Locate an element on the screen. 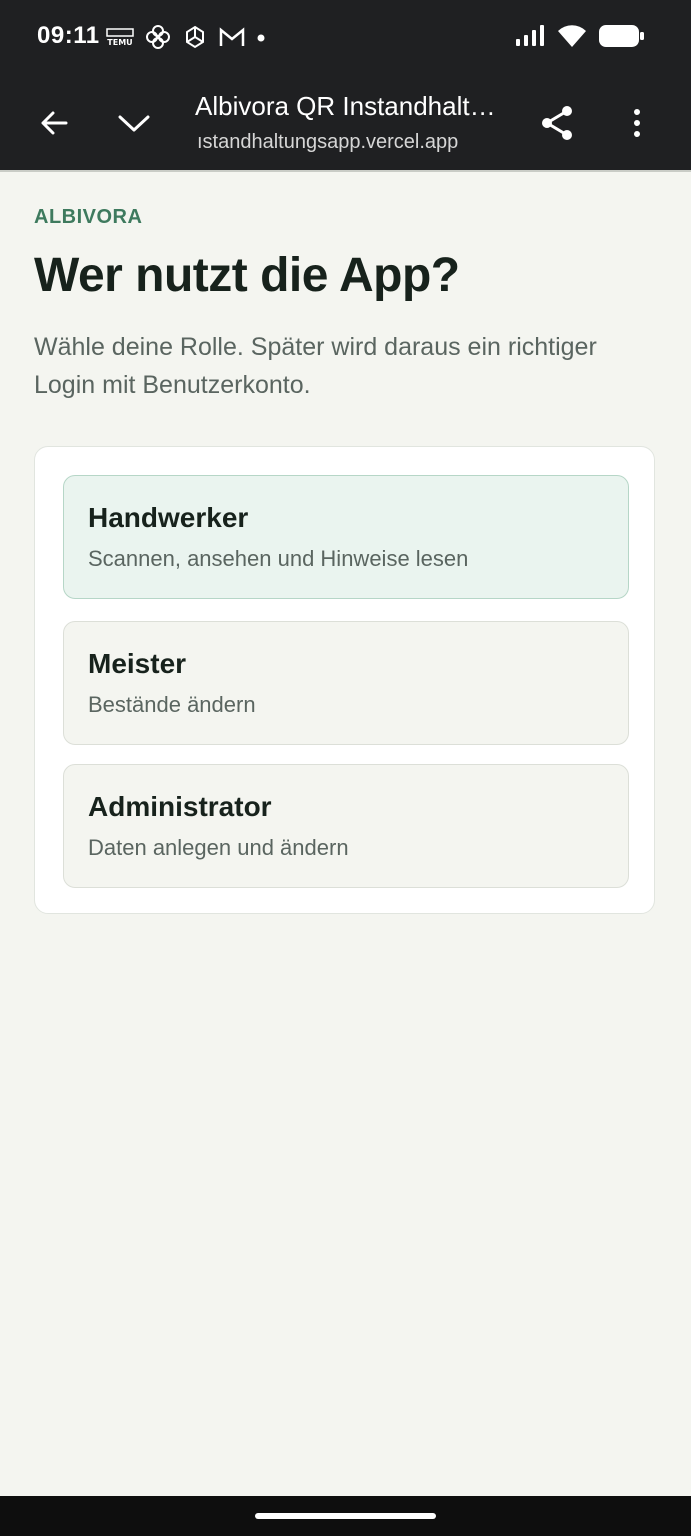 This screenshot has width=691, height=1536. temu-icon: TEMU is located at coordinates (120, 39).